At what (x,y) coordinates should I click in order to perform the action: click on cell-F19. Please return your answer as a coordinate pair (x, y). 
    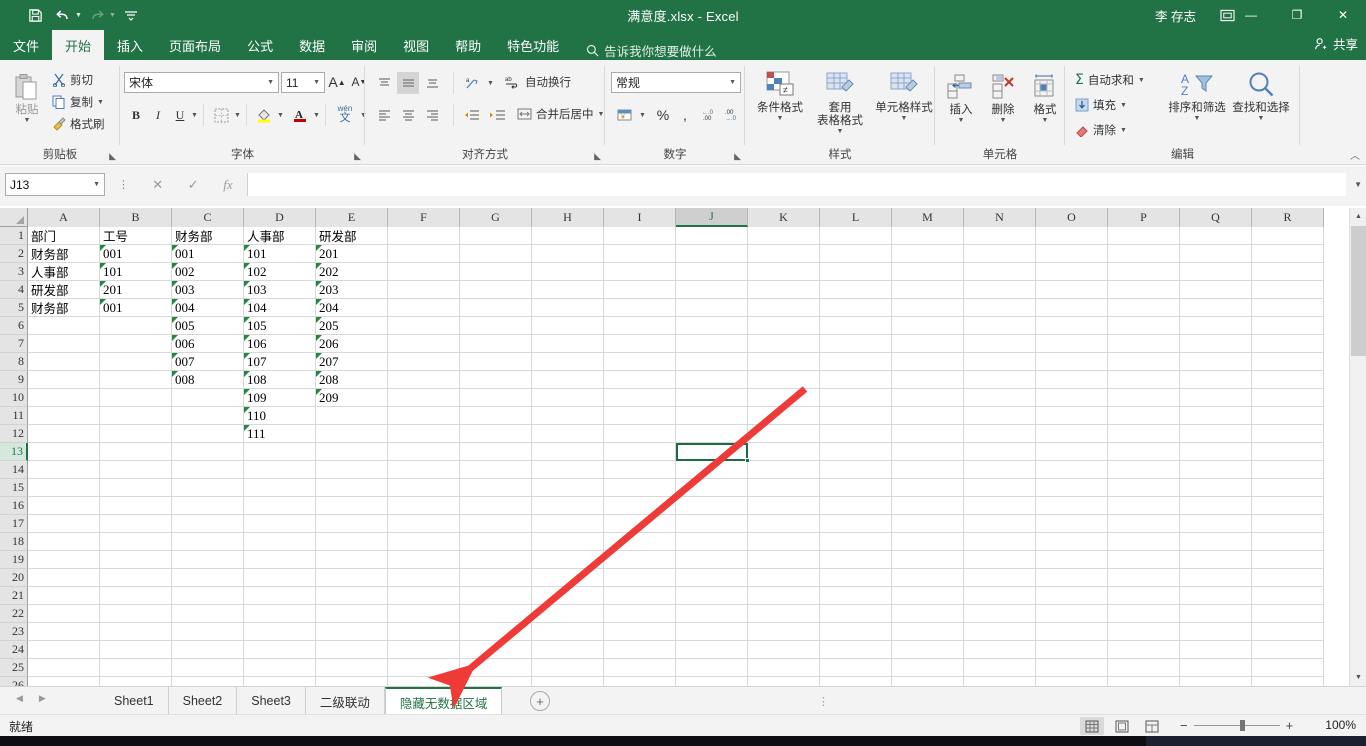
    Looking at the image, I should click on (424, 560).